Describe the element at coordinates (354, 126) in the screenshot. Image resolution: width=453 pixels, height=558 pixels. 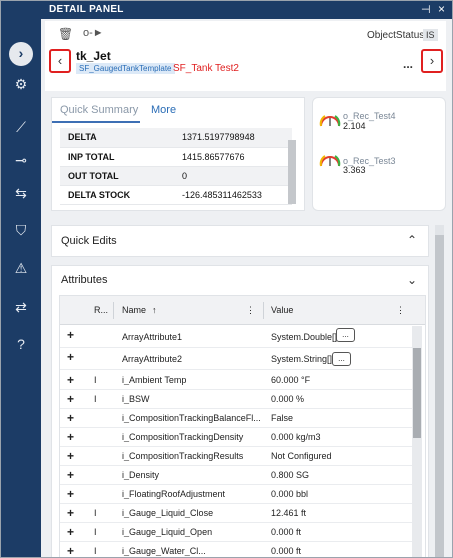
I see `gauge-value: 2.104` at that location.